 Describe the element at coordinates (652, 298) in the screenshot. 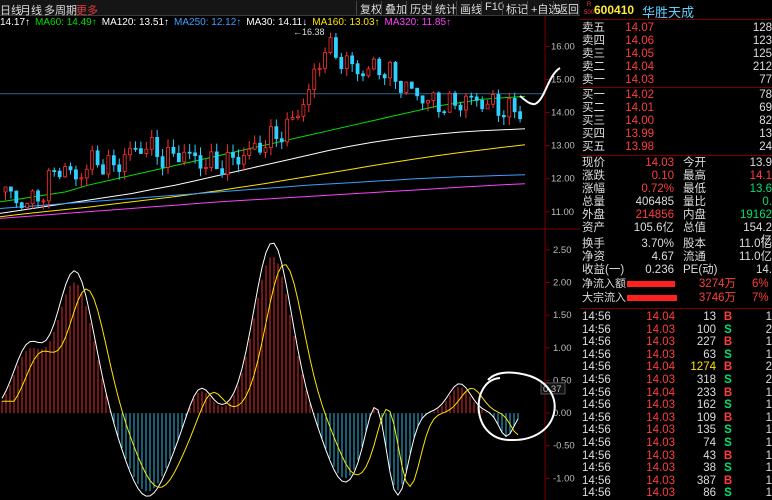

I see `flow-bar` at that location.